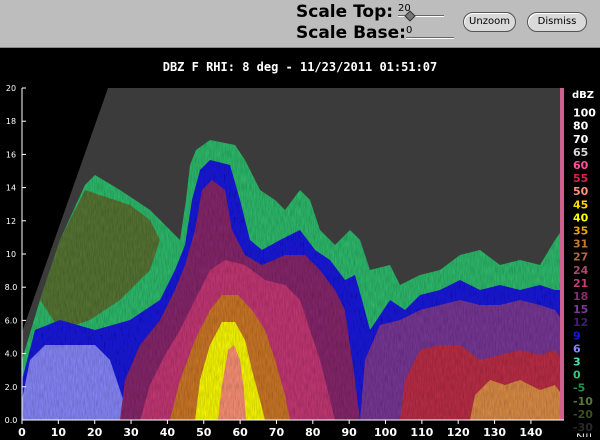 This screenshot has height=440, width=600. I want to click on legend-level-label: 27, so click(580, 257).